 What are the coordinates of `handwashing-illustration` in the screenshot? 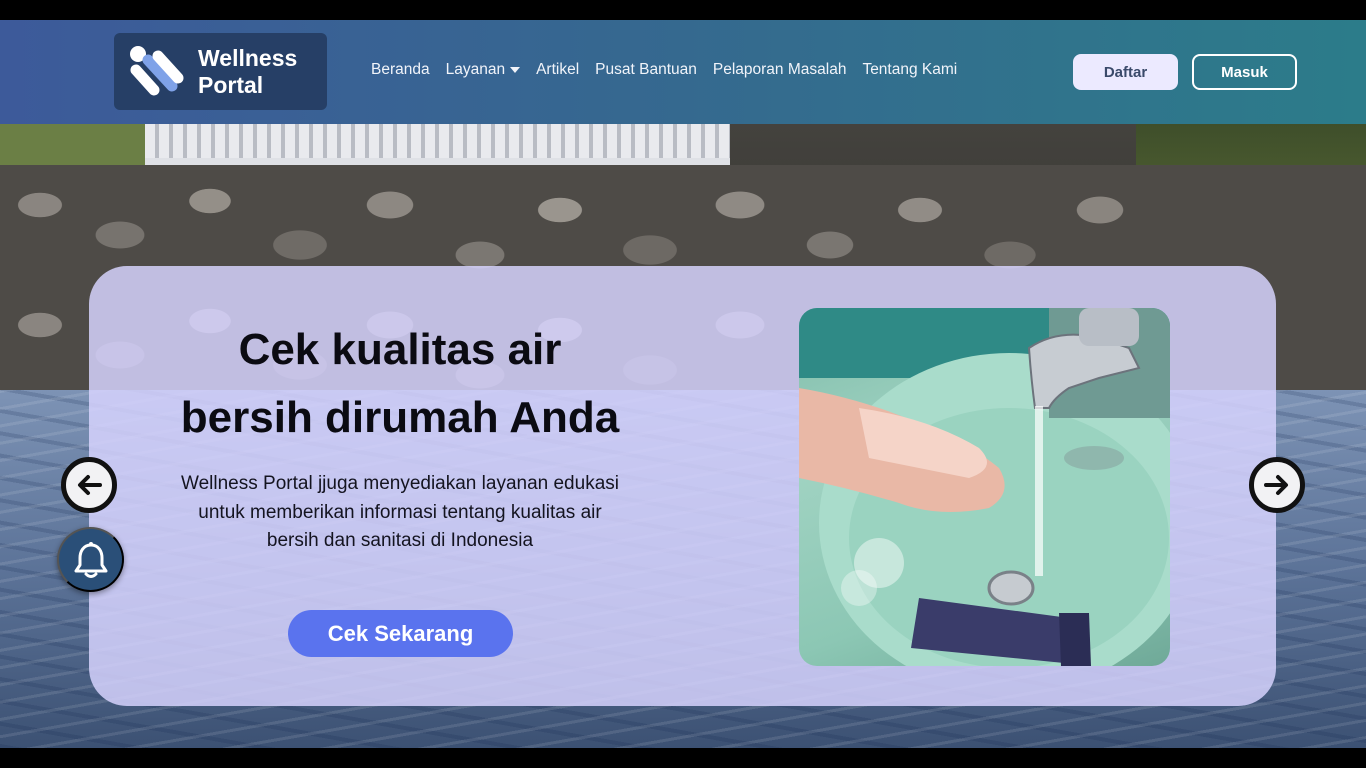 It's located at (984, 487).